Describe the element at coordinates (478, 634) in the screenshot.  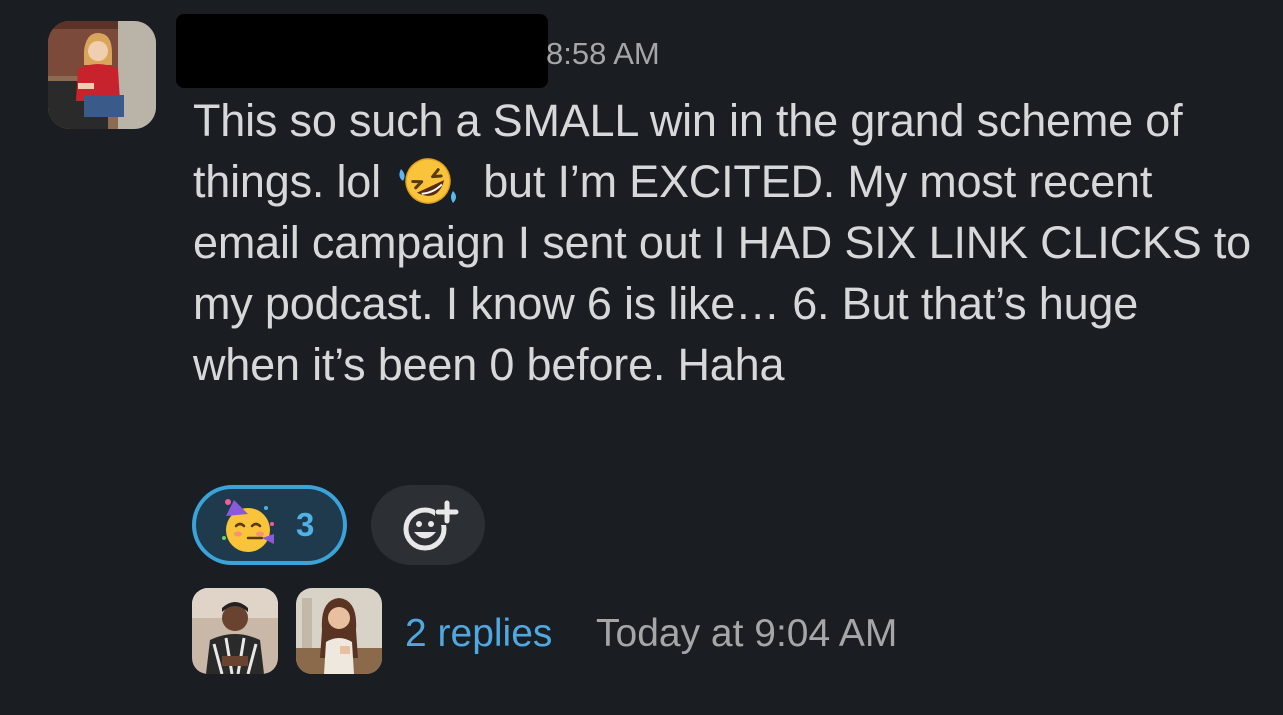
I see `thread-replies-link: 2 replies` at that location.